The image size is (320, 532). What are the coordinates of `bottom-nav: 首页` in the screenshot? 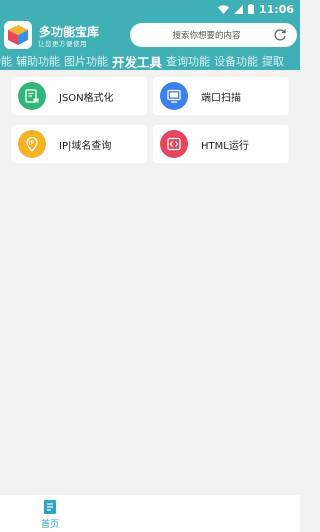 It's located at (150, 513).